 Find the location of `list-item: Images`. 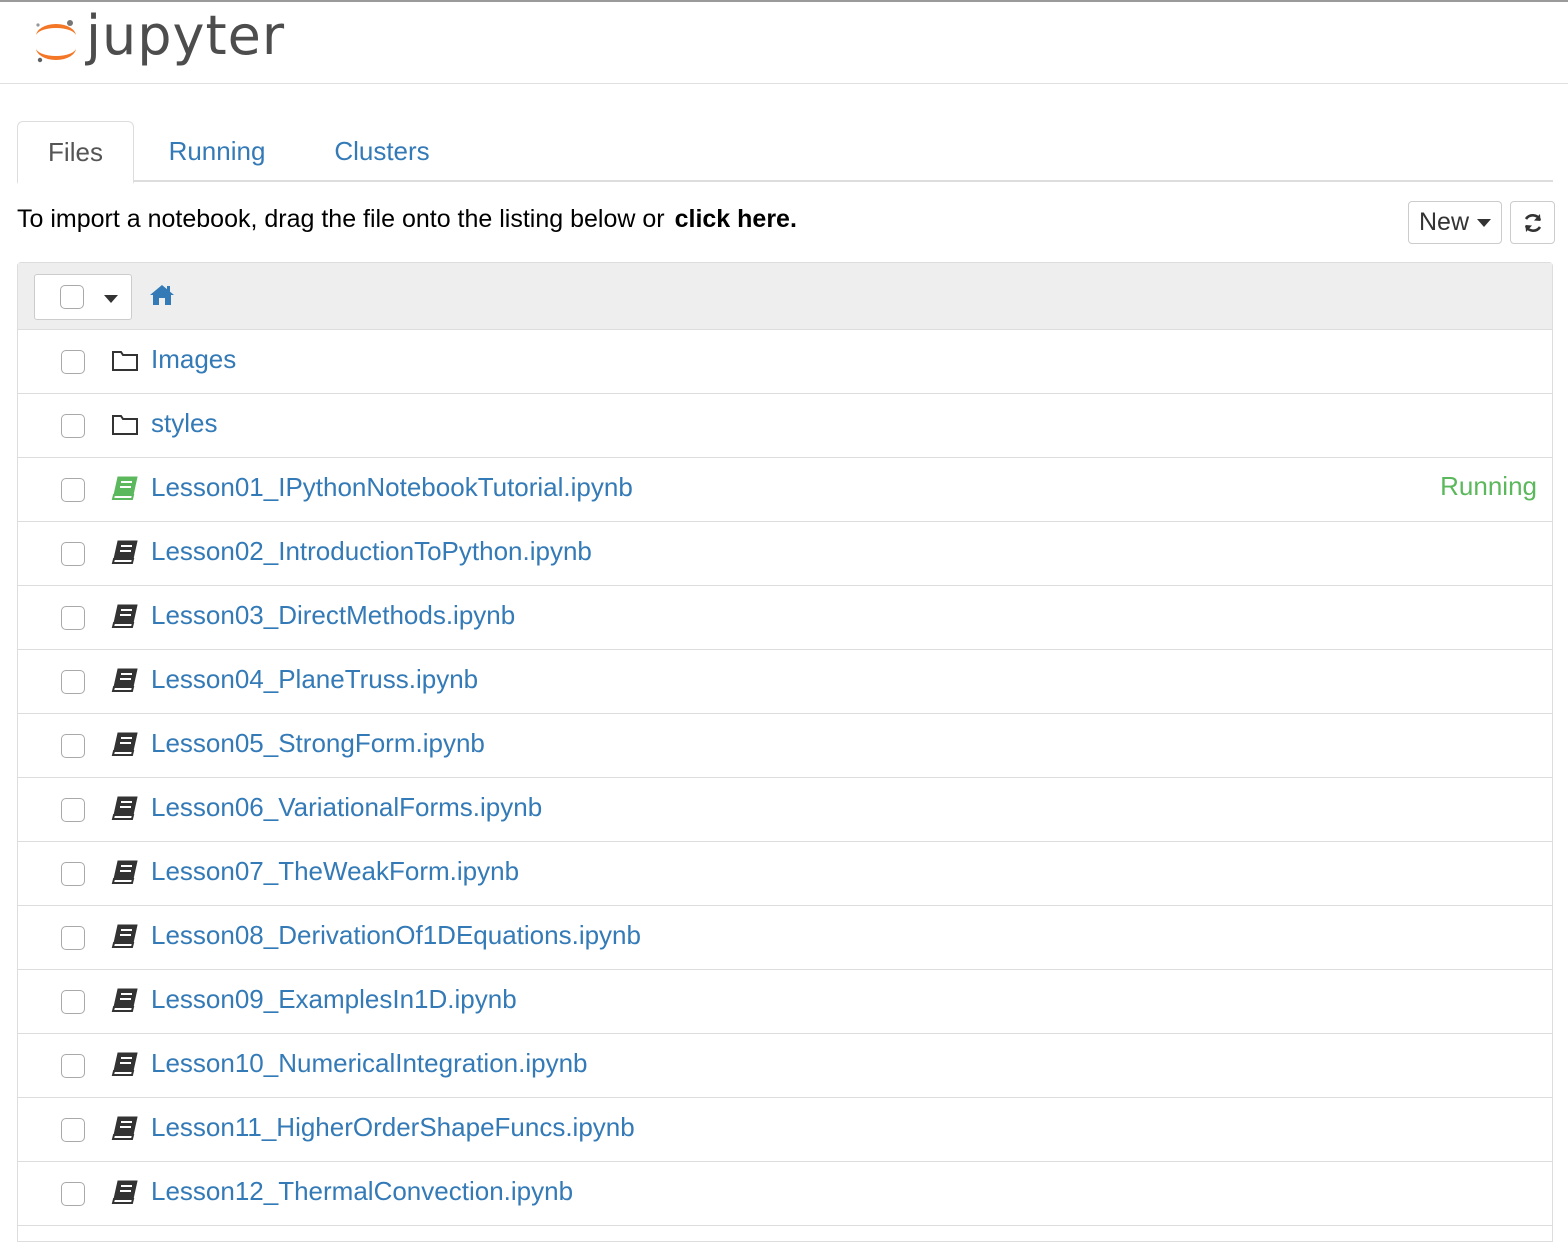

list-item: Images is located at coordinates (785, 362).